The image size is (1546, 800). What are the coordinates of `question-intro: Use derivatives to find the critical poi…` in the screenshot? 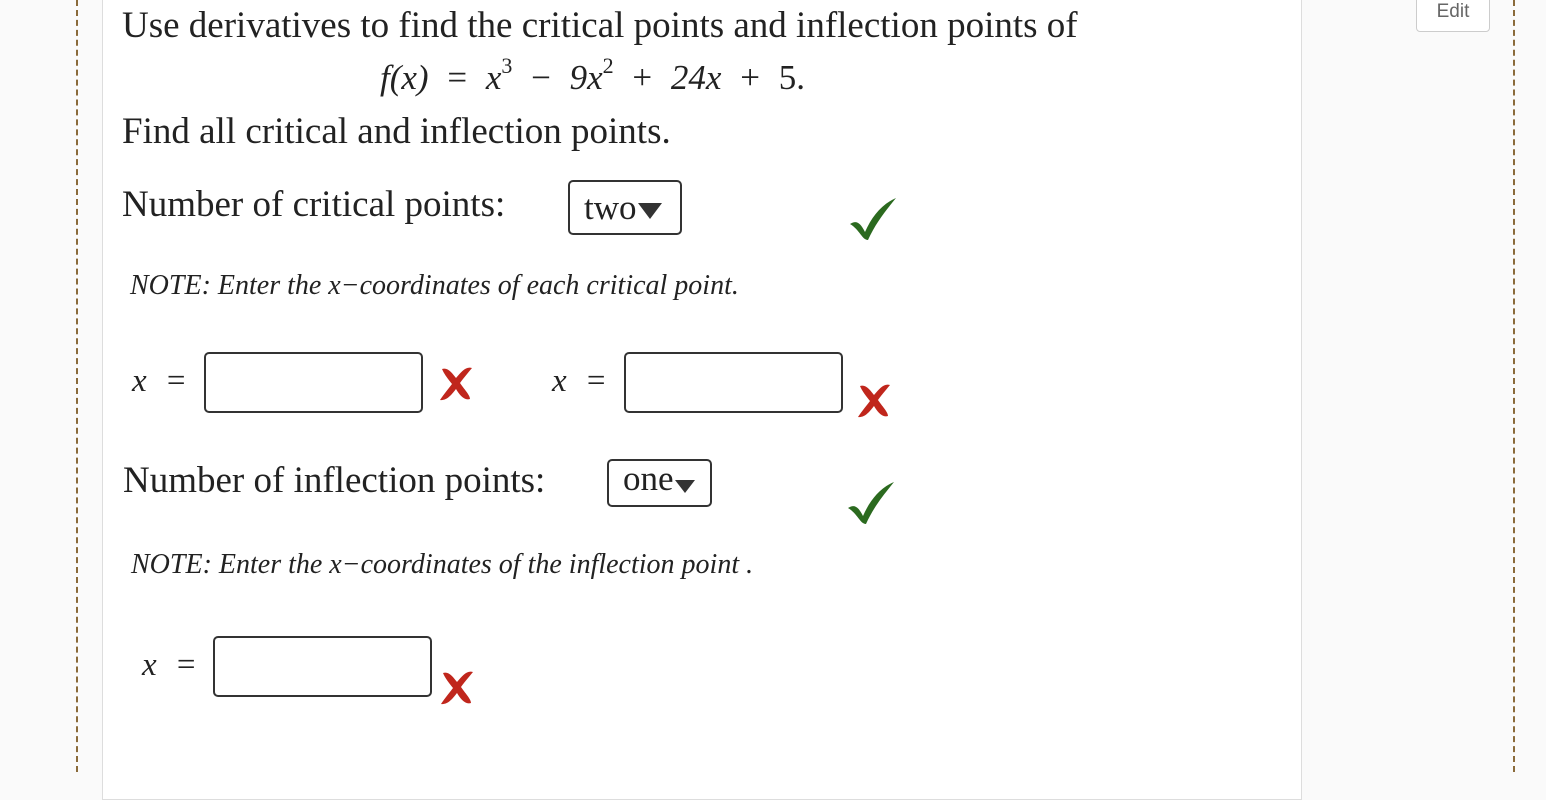 It's located at (600, 25).